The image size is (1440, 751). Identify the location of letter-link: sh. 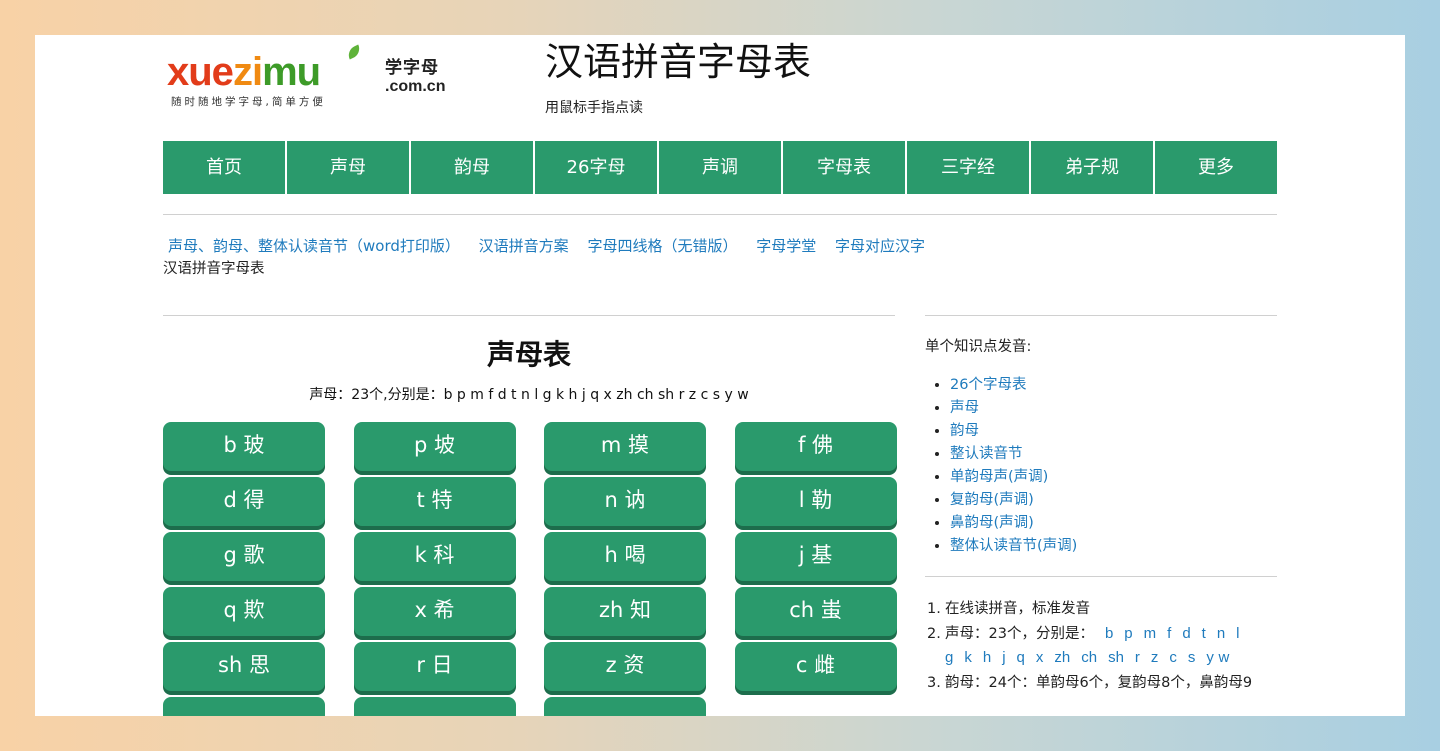
(1116, 657).